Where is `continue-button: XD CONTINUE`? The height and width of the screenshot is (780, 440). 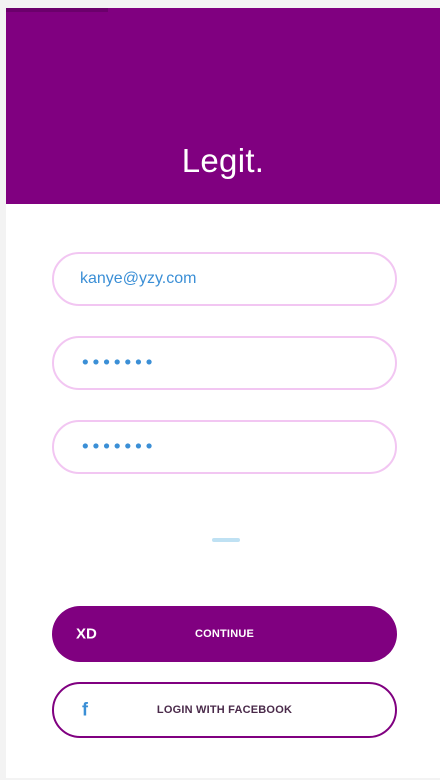 continue-button: XD CONTINUE is located at coordinates (224, 634).